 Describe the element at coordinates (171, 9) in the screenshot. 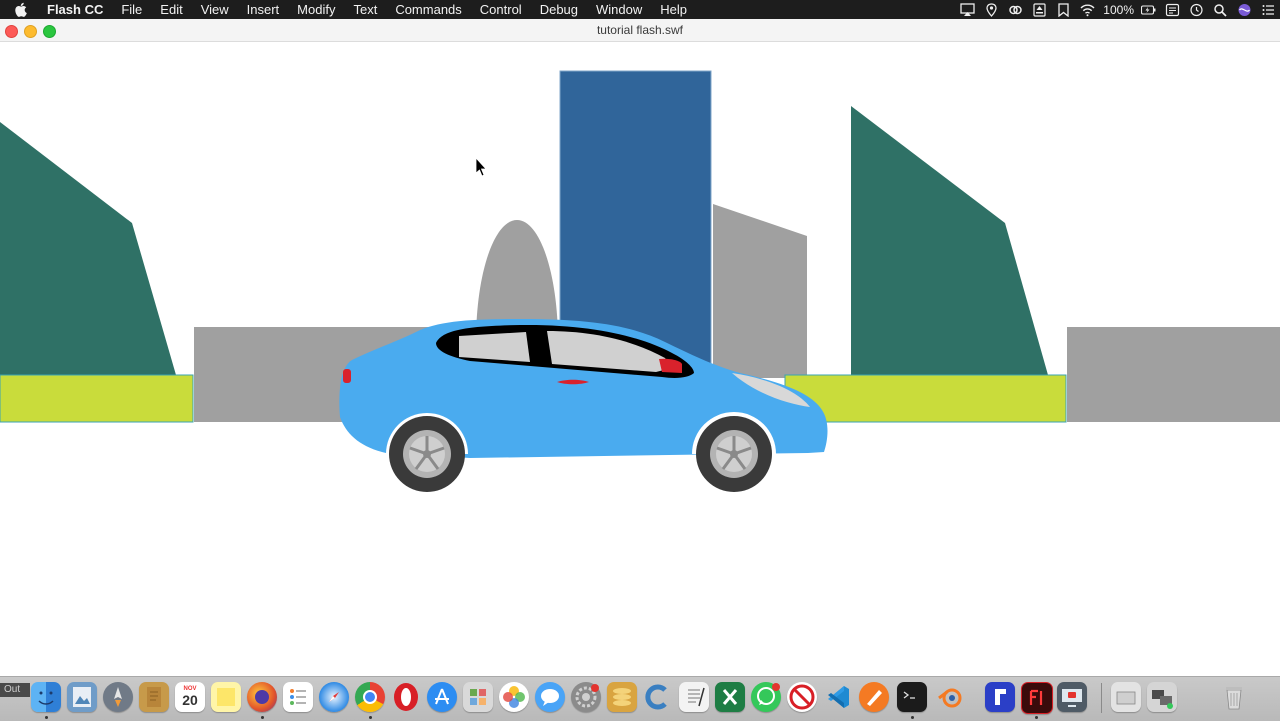

I see `menu-edit: Edit` at that location.